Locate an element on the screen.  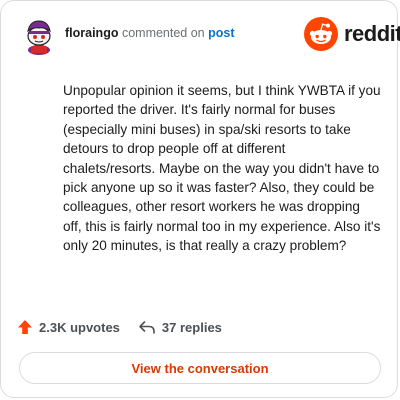
reply-count: 37 replies is located at coordinates (191, 327).